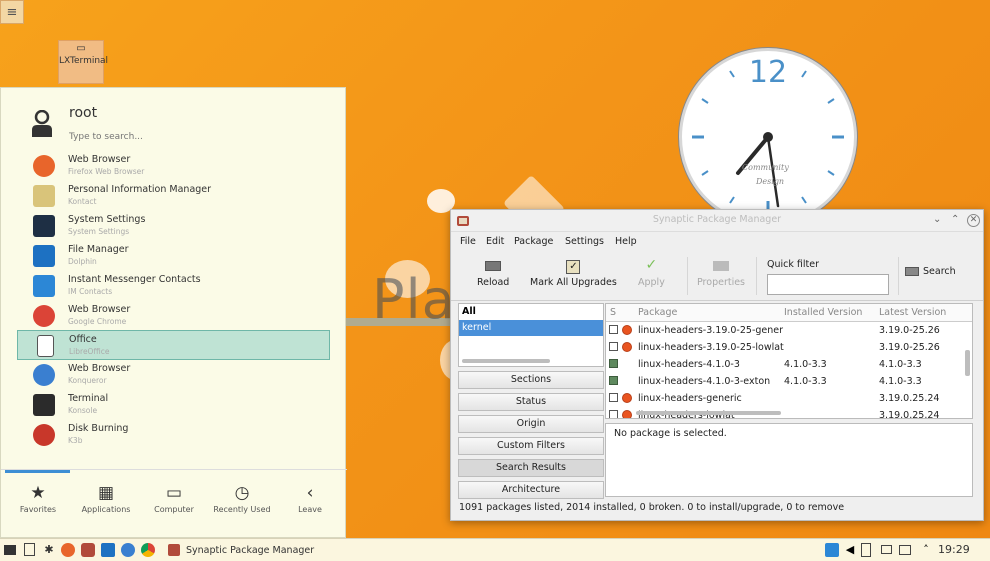  What do you see at coordinates (173, 375) in the screenshot?
I see `launcher-app-item: Web Browser Konqueror` at bounding box center [173, 375].